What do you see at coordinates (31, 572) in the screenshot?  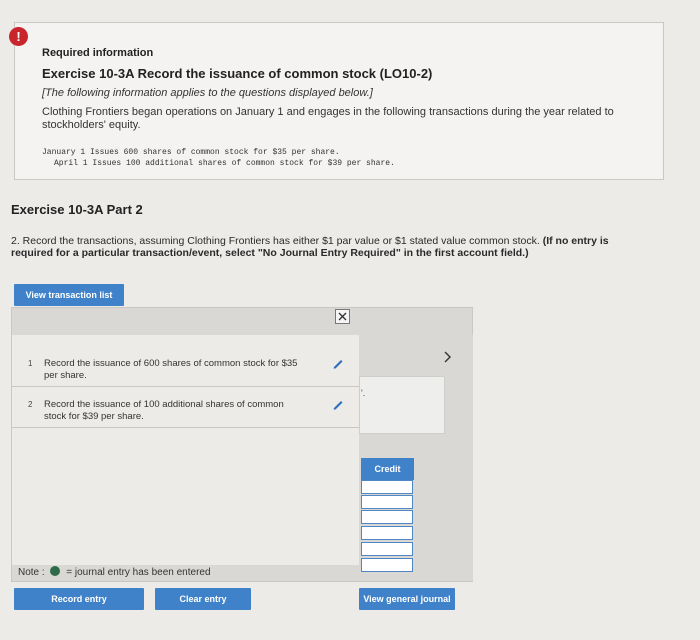 I see `legend-prefix: Note :` at bounding box center [31, 572].